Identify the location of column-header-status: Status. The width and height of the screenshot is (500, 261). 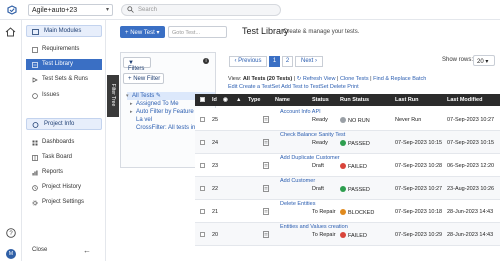
(320, 100).